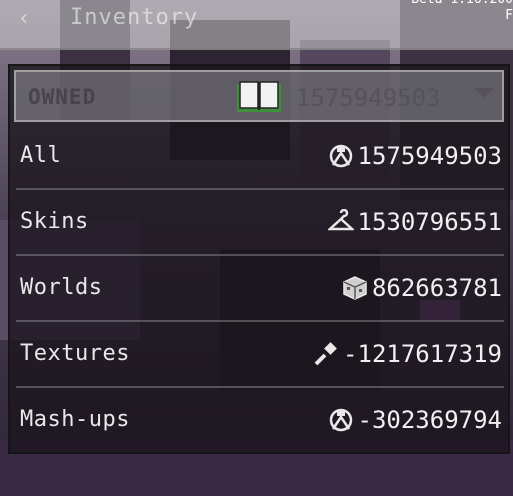  I want to click on category-count: 862663781, so click(436, 288).